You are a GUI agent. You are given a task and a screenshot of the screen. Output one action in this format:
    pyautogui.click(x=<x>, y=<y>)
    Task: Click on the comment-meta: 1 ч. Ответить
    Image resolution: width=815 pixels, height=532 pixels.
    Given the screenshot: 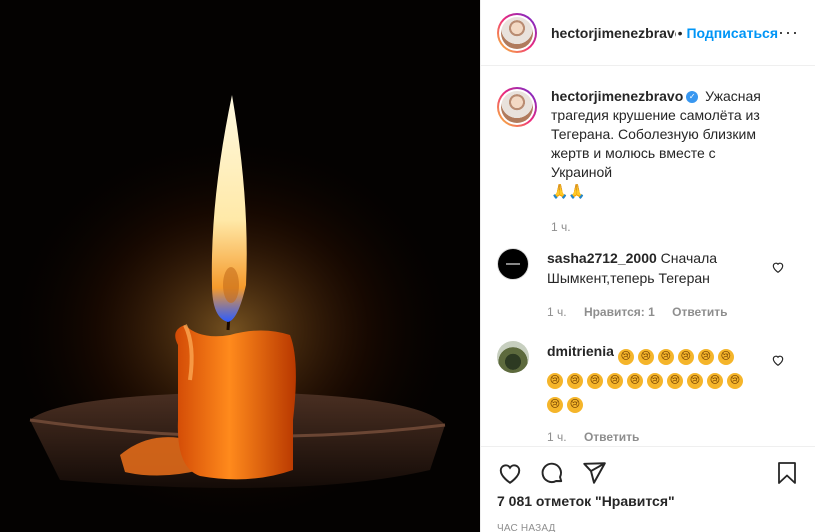 What is the action you would take?
    pyautogui.click(x=673, y=437)
    